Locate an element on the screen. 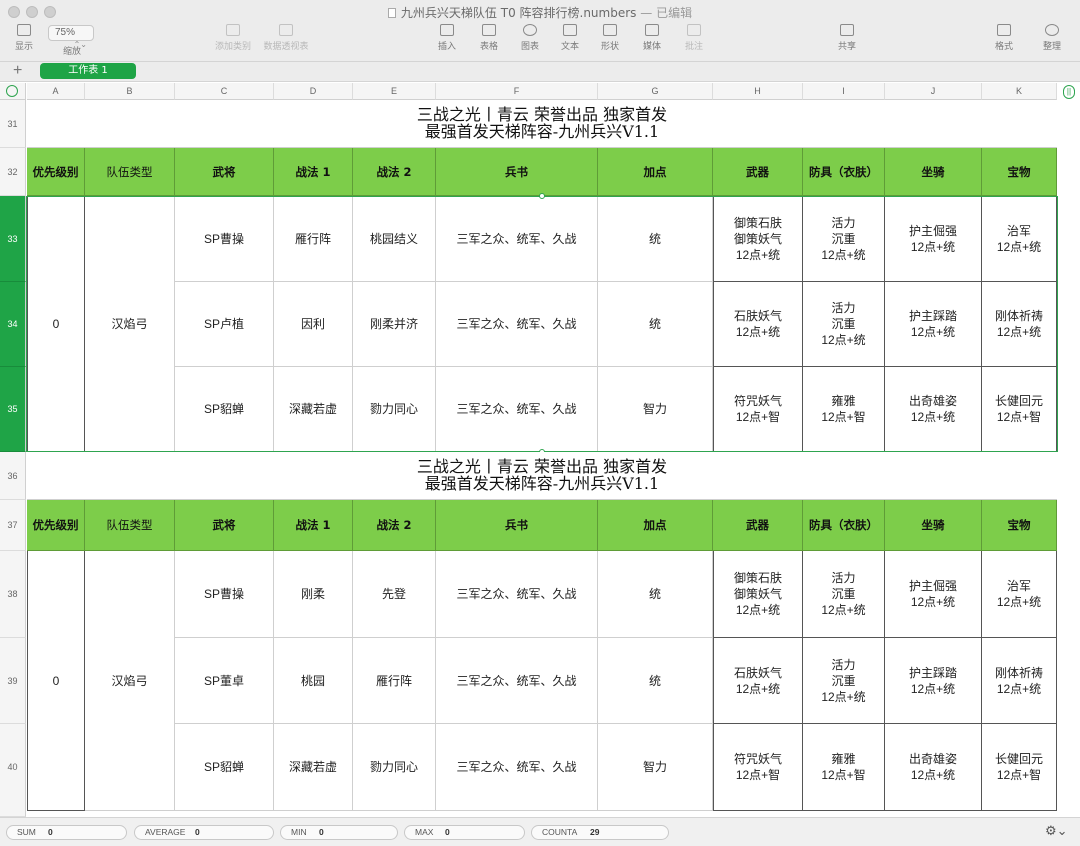 The width and height of the screenshot is (1080, 846). organize-button: 整理 is located at coordinates (1052, 41).